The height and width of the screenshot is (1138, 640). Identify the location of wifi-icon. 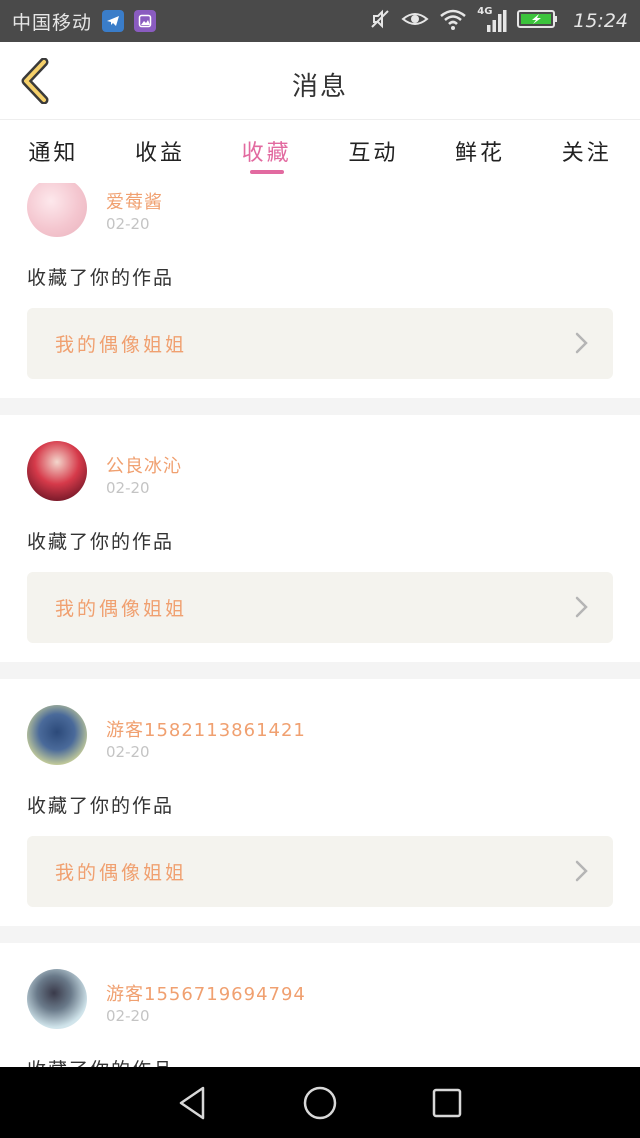
(453, 21).